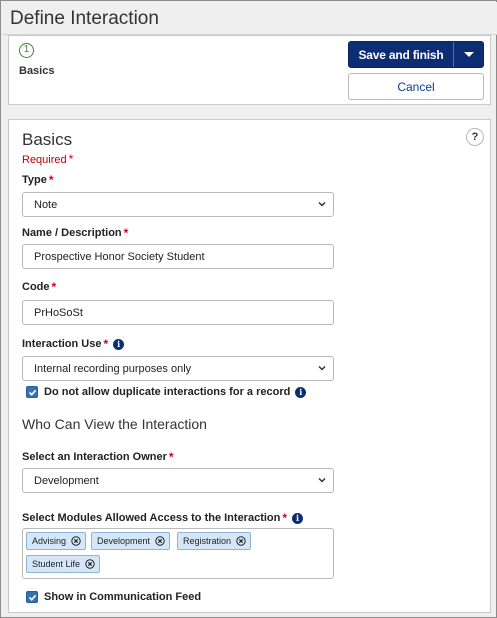  I want to click on interaction-use-label: Interaction Use * i, so click(73, 344).